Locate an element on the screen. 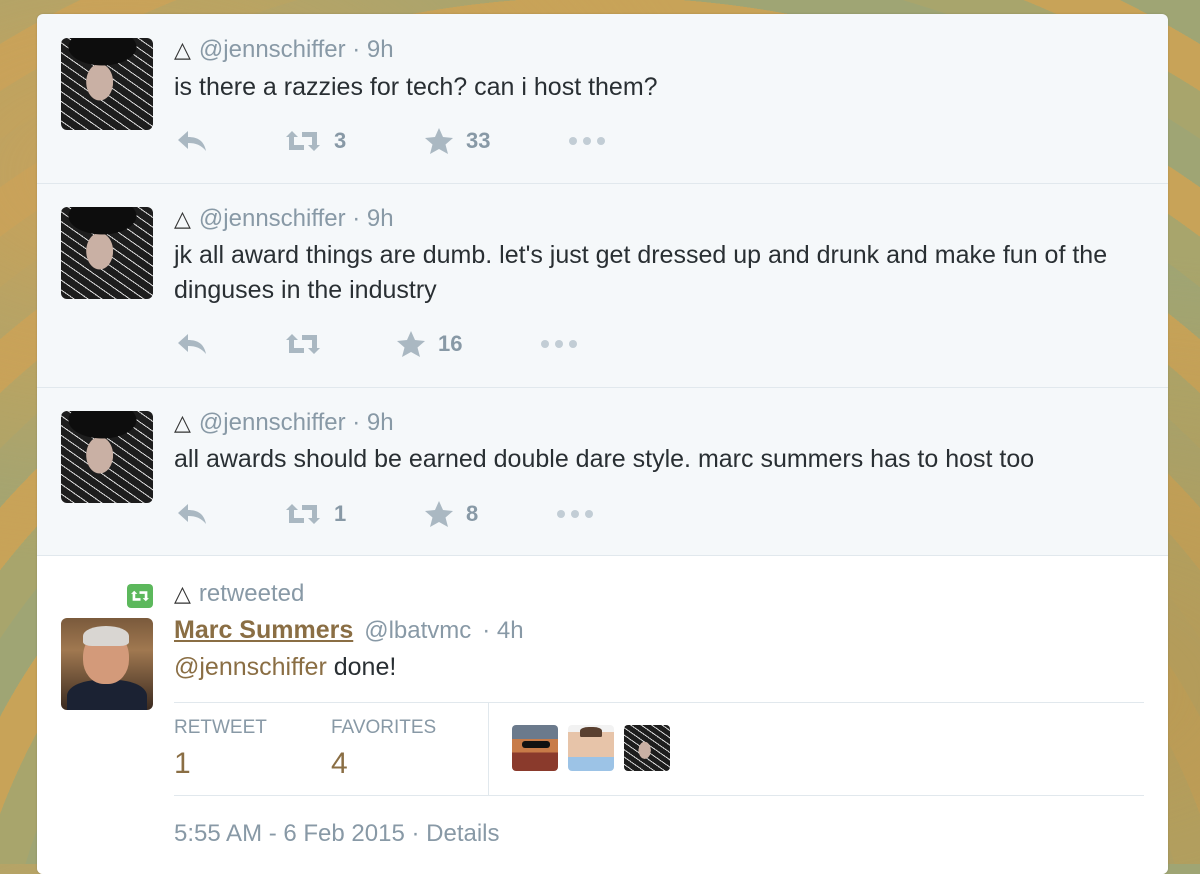 This screenshot has width=1200, height=874. favorite-button: 8 is located at coordinates (451, 514).